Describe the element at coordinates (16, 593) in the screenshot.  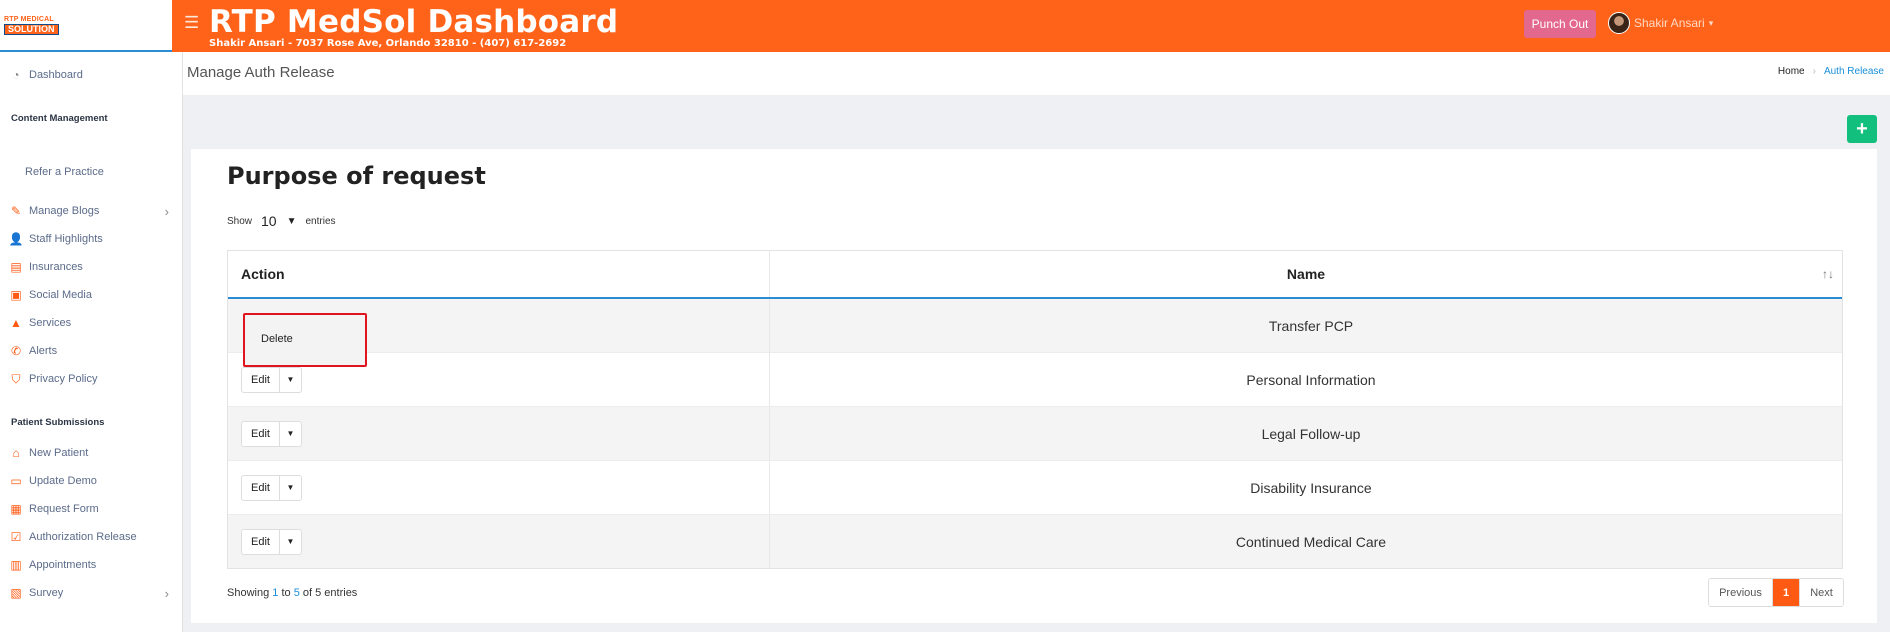
I see `chart-icon: ▧` at that location.